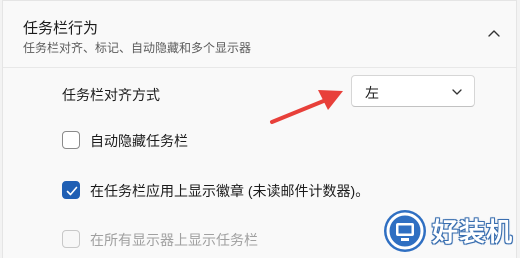 The width and height of the screenshot is (520, 258). What do you see at coordinates (137, 48) in the screenshot?
I see `section-subtitle: 任务栏对齐、标记、自动隐藏和多个显示器` at bounding box center [137, 48].